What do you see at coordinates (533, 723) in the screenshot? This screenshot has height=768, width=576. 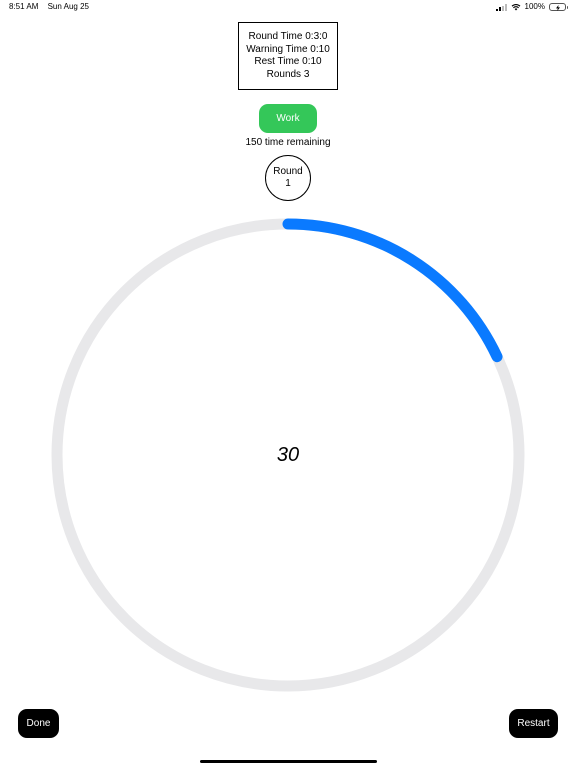 I see `restart-button: Restart` at bounding box center [533, 723].